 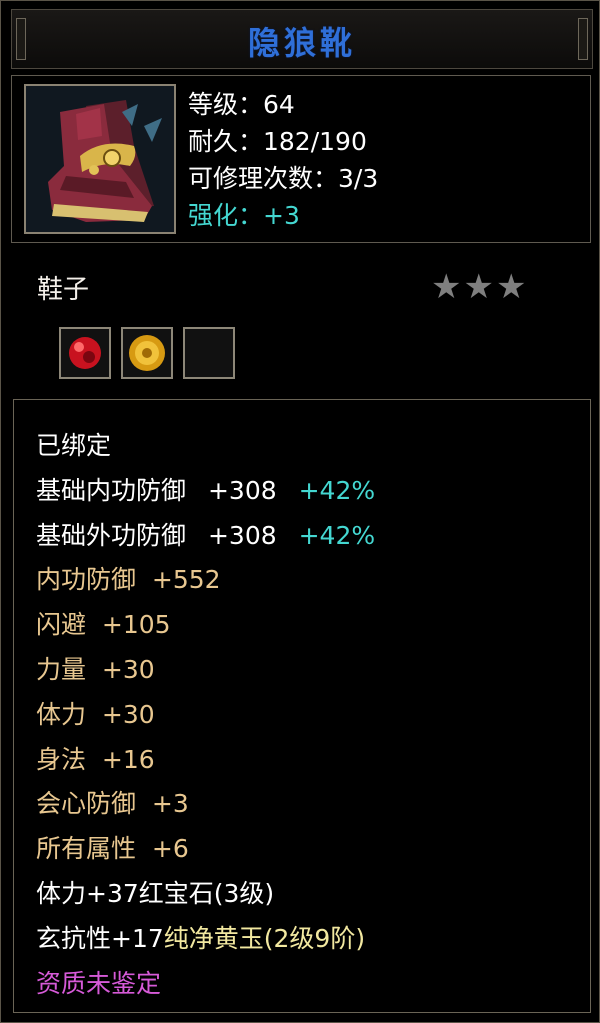 I want to click on attribute-line: 所有属性 +6, so click(x=112, y=849).